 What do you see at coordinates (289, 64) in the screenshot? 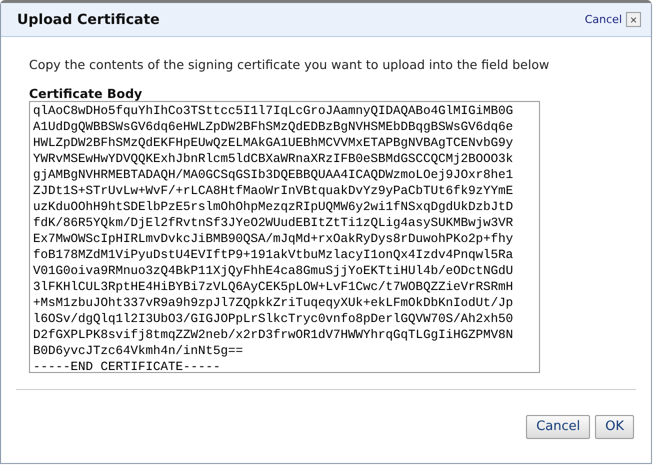
I see `instructions-text: Copy the contents of the signing certificate you want to upload into the field below` at bounding box center [289, 64].